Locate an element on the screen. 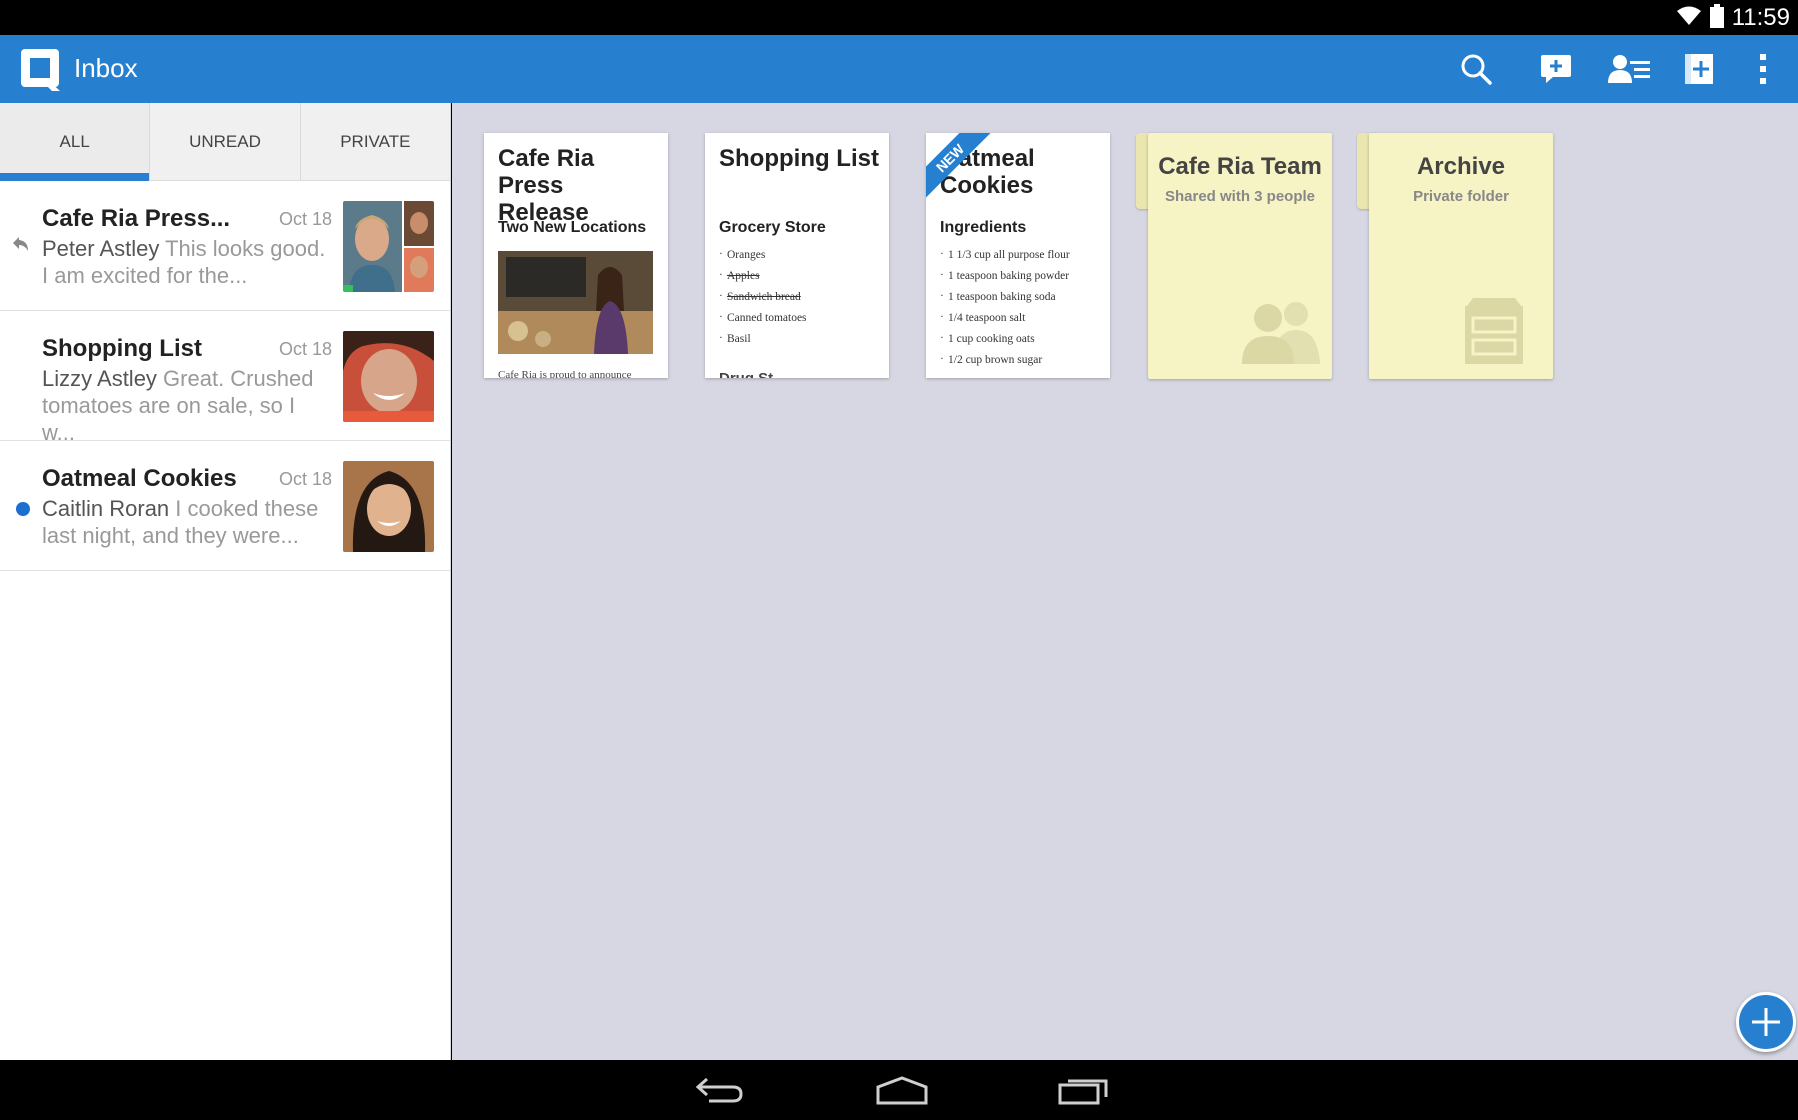  tab-private: PRIVATE is located at coordinates (374, 141).